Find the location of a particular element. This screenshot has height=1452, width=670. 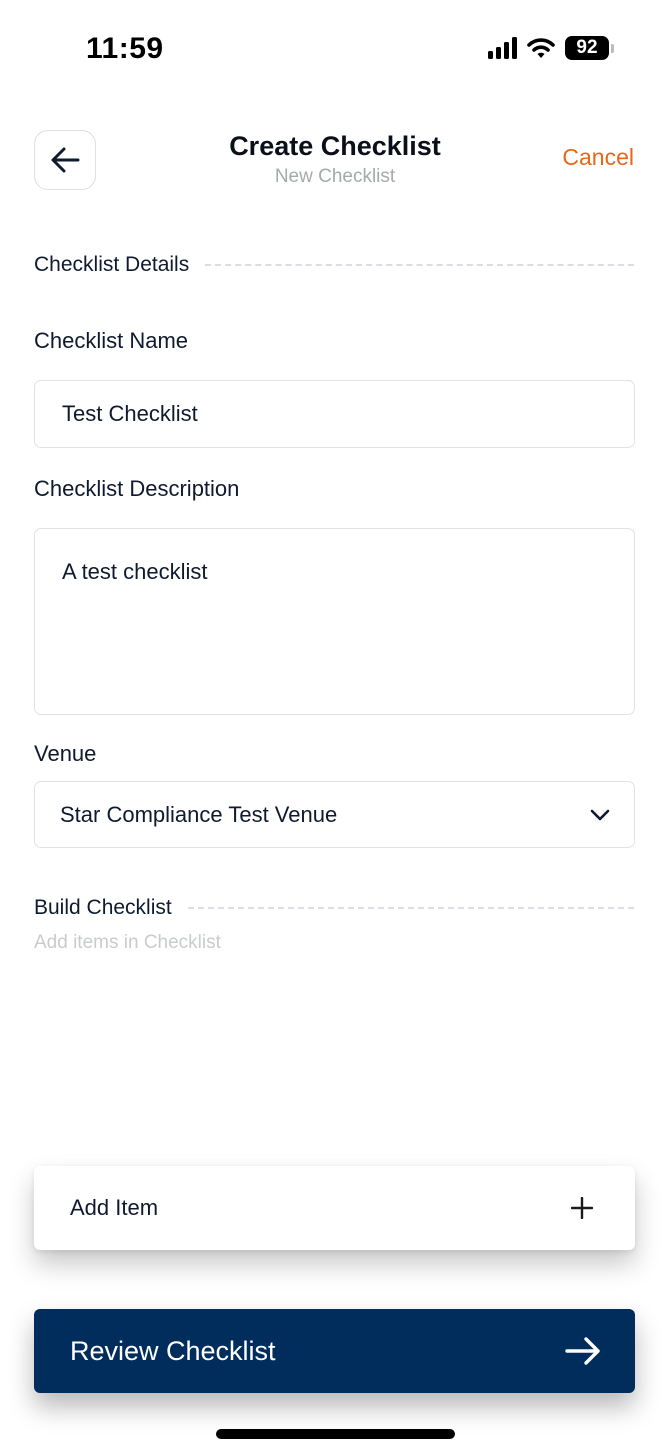

cancel-button: Cancel is located at coordinates (598, 157).